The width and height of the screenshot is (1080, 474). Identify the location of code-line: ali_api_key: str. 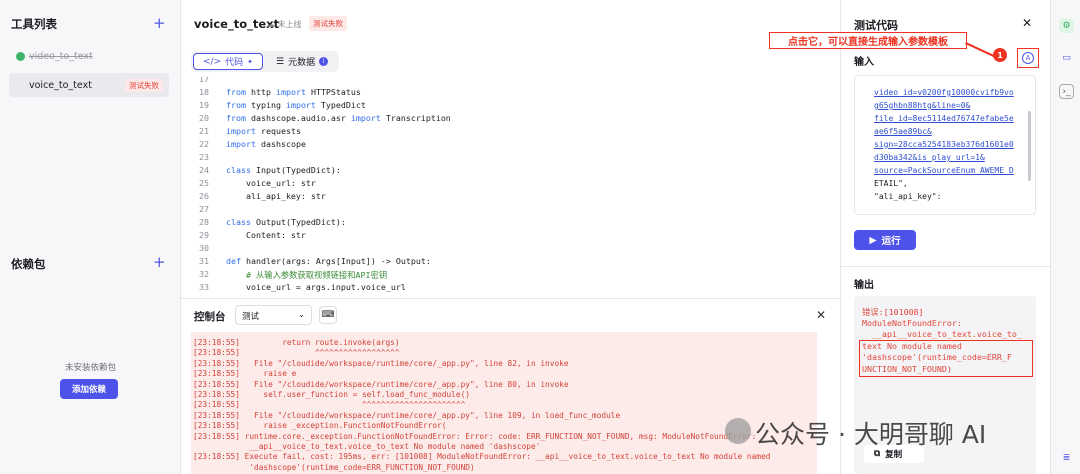
(276, 196).